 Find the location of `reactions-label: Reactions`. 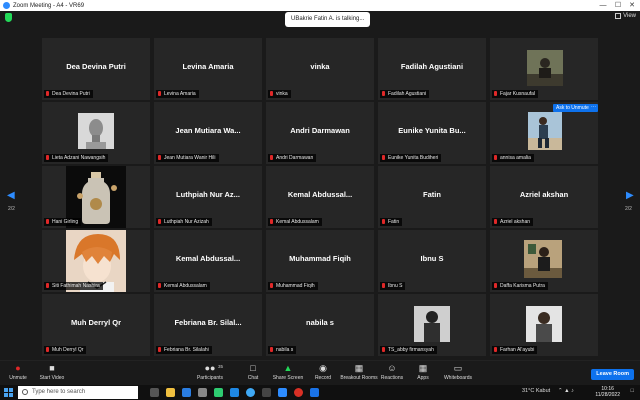

reactions-label: Reactions is located at coordinates (392, 378).